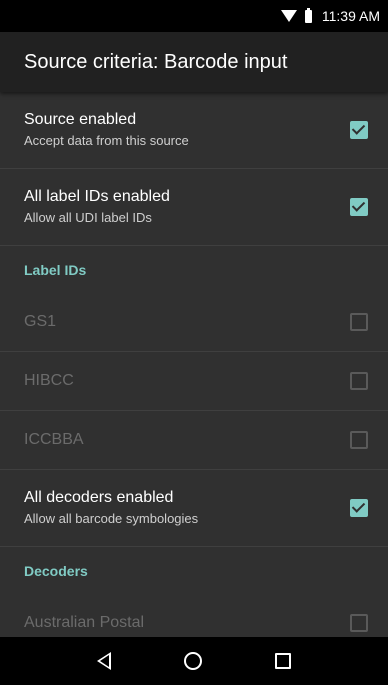 The width and height of the screenshot is (388, 685). What do you see at coordinates (88, 217) in the screenshot?
I see `all-label-ids-subtitle: Allow all UDI label IDs` at bounding box center [88, 217].